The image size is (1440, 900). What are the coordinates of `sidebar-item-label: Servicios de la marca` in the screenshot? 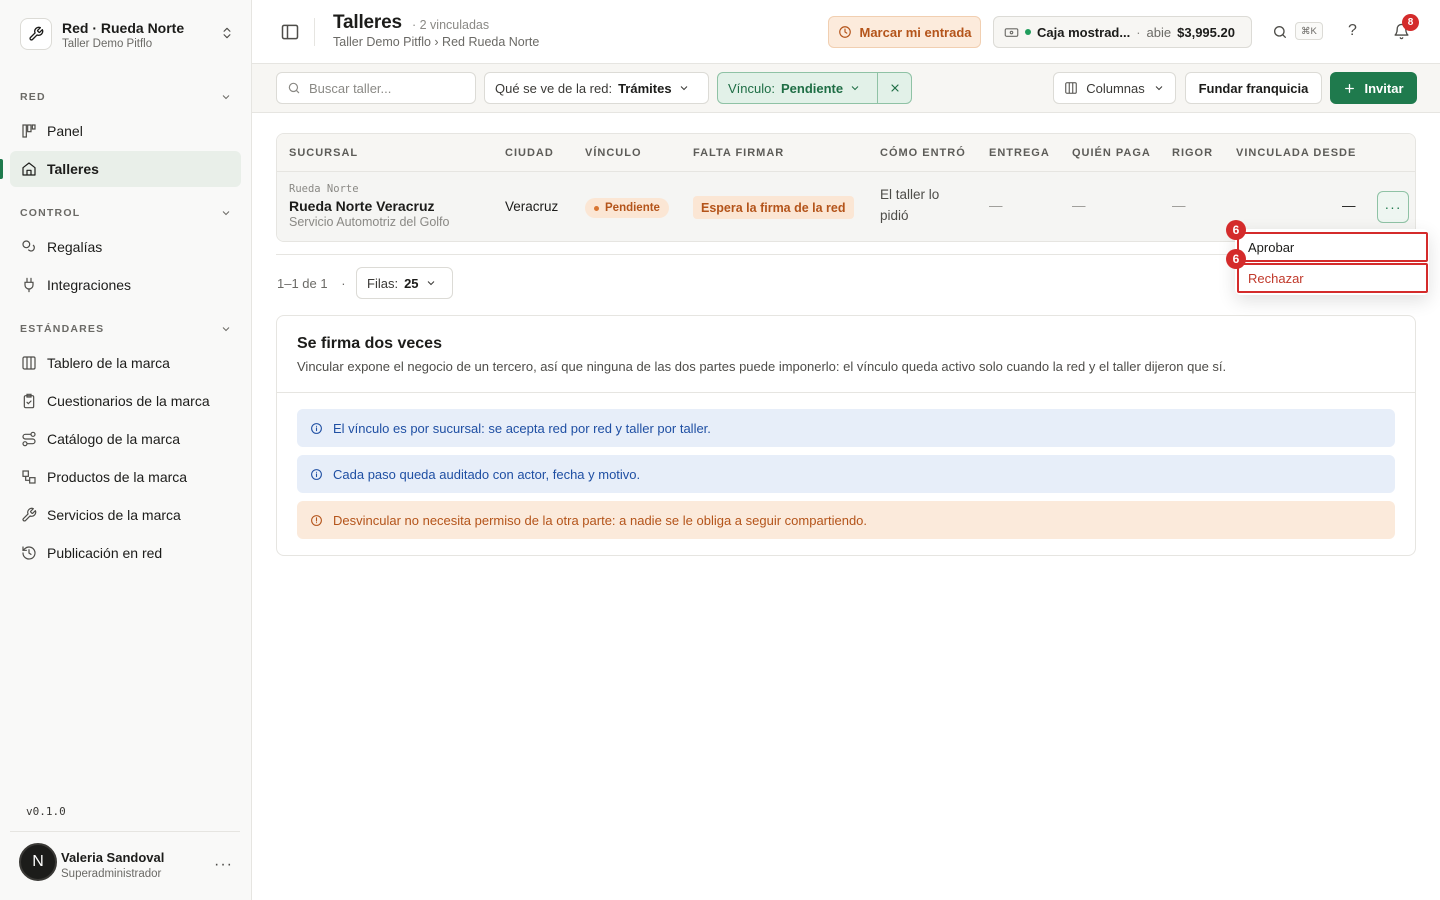 It's located at (114, 515).